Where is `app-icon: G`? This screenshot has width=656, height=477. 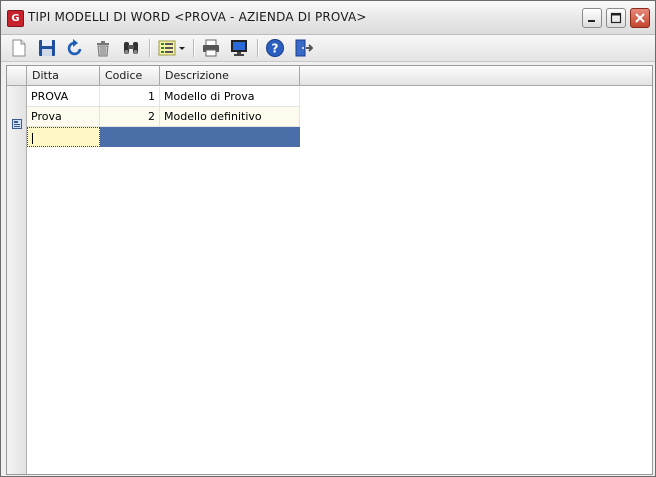
app-icon: G is located at coordinates (15, 18).